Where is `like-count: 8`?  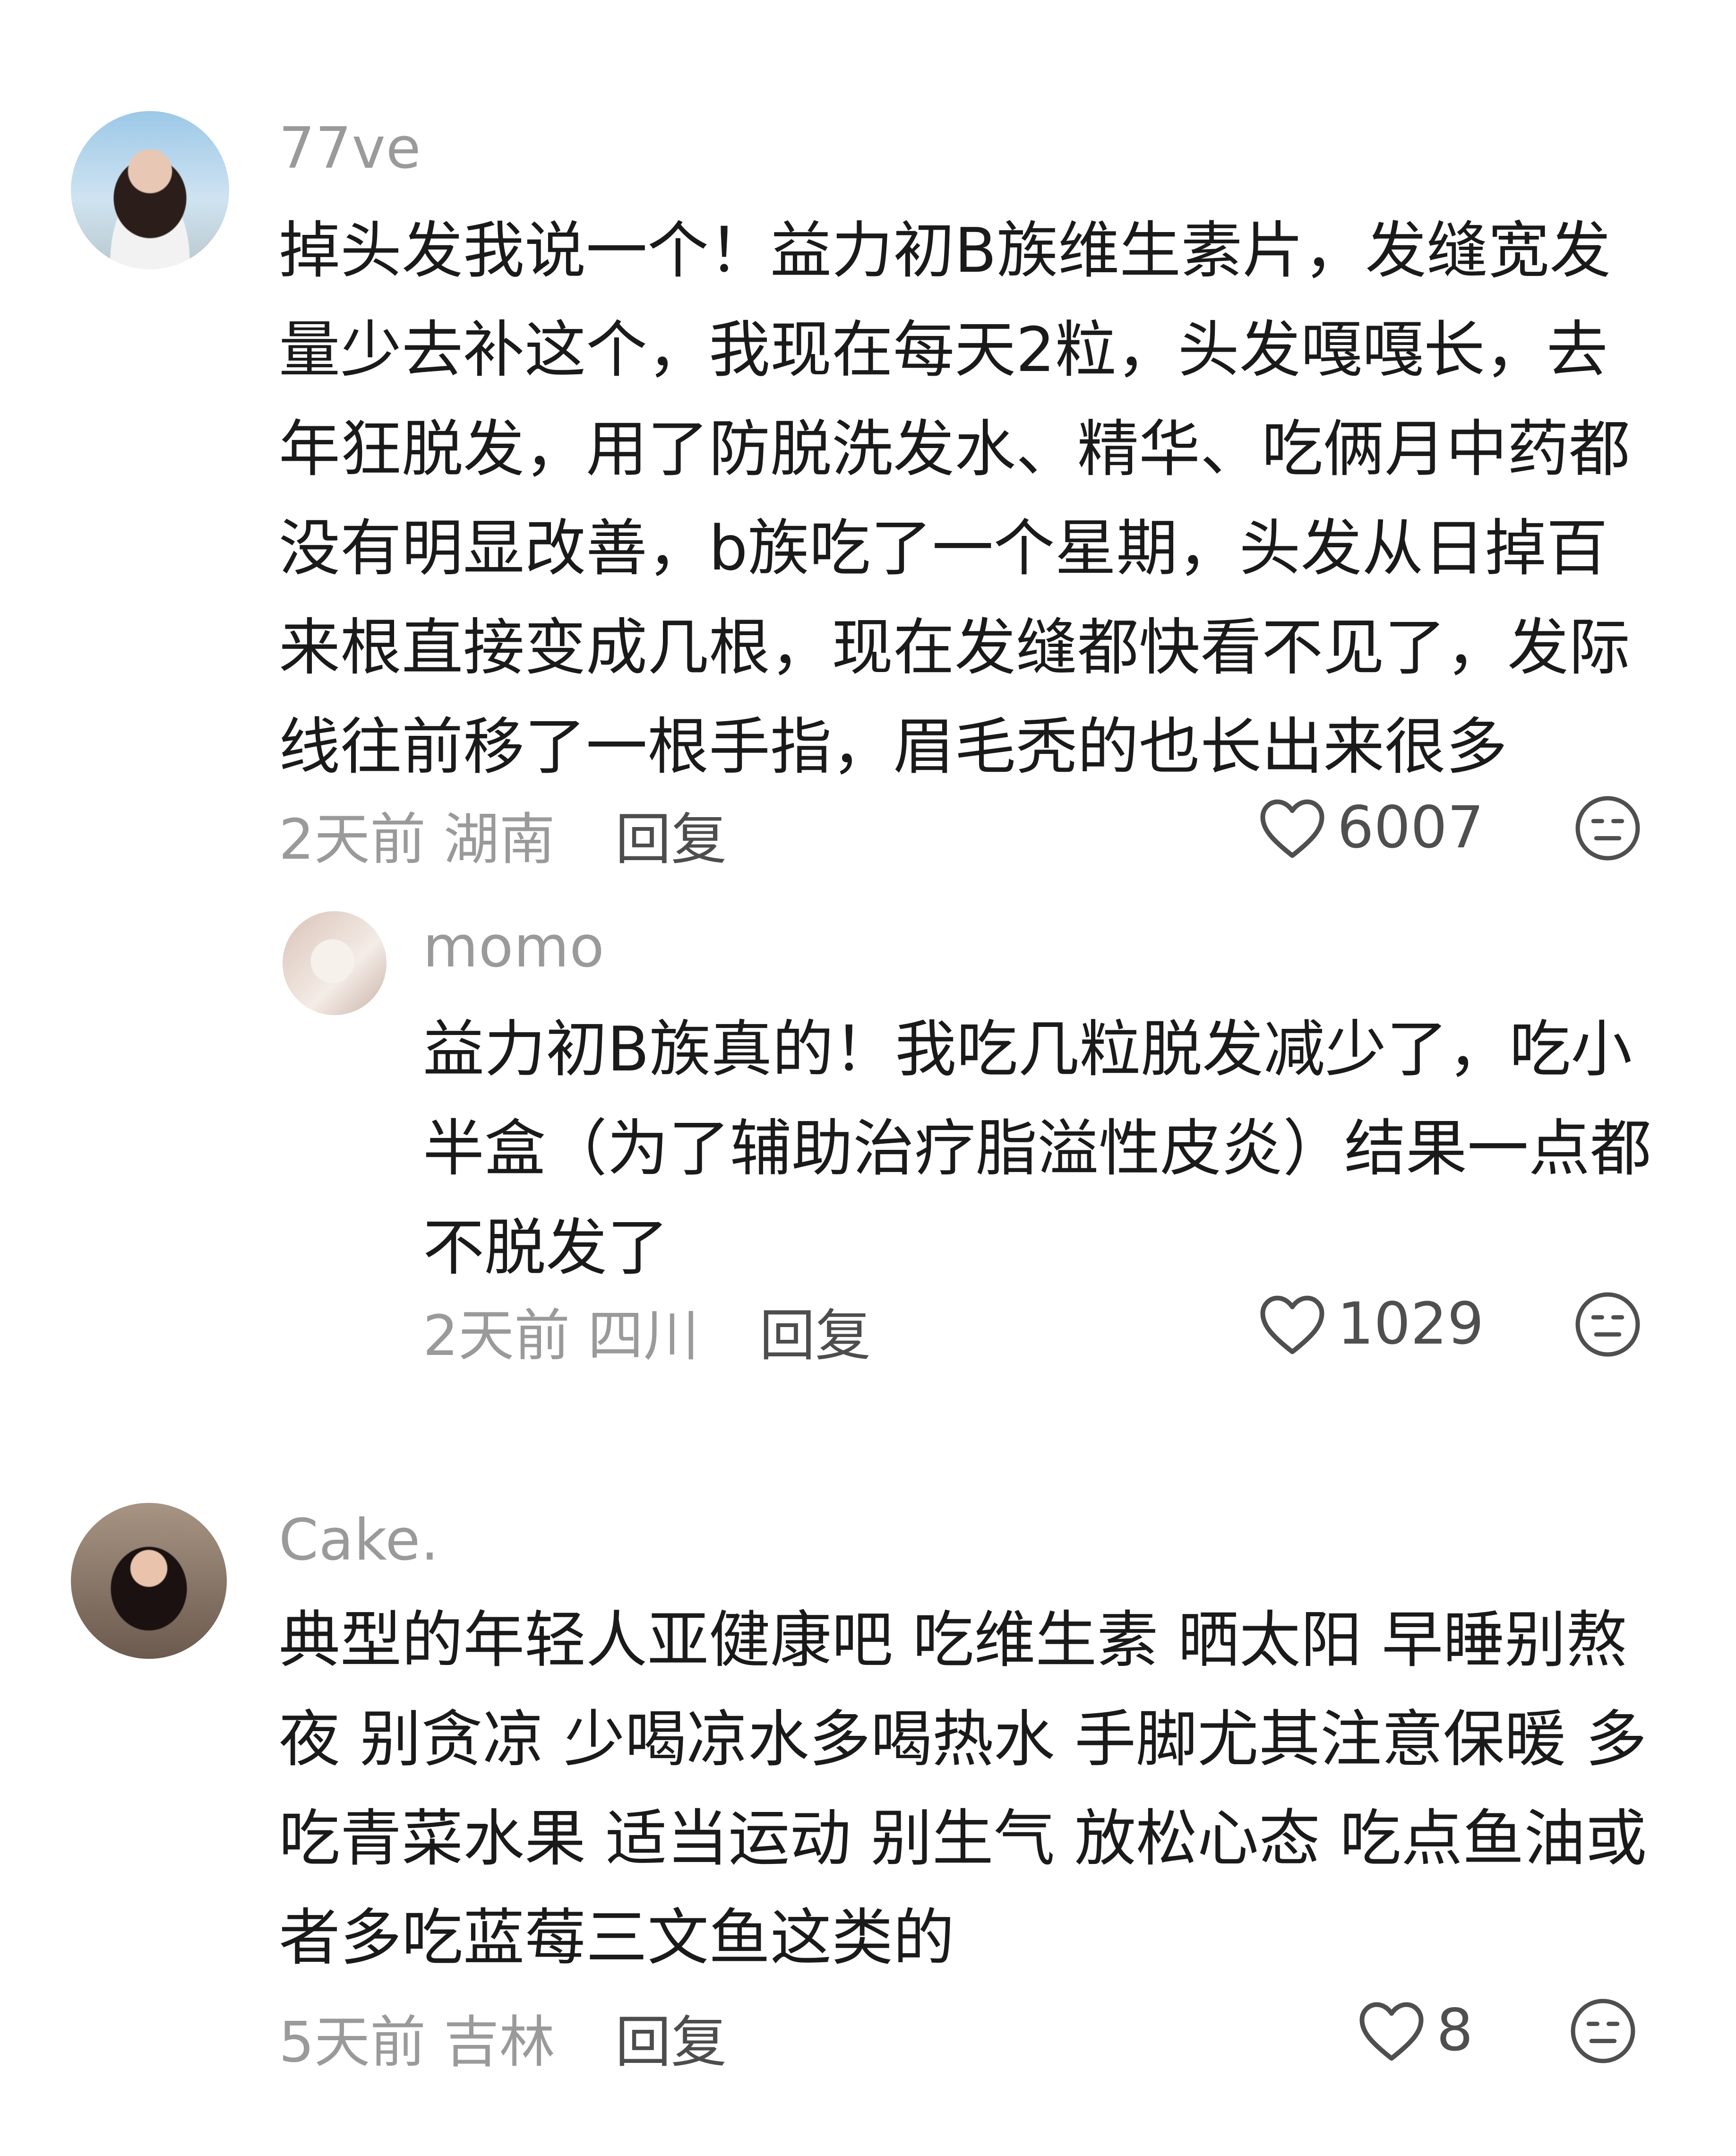 like-count: 8 is located at coordinates (1454, 2031).